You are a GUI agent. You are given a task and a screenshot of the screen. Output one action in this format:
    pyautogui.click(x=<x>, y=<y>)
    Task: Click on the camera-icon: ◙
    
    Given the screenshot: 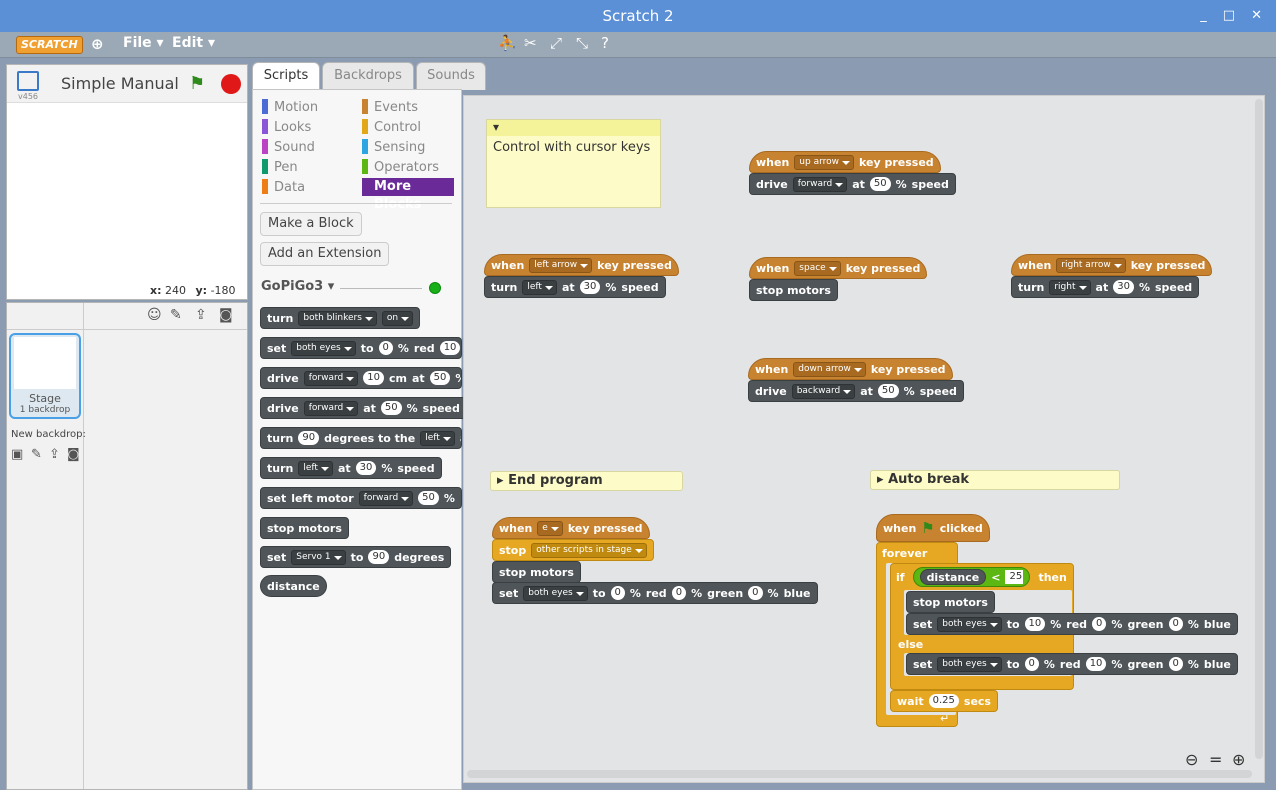 What is the action you would take?
    pyautogui.click(x=226, y=315)
    